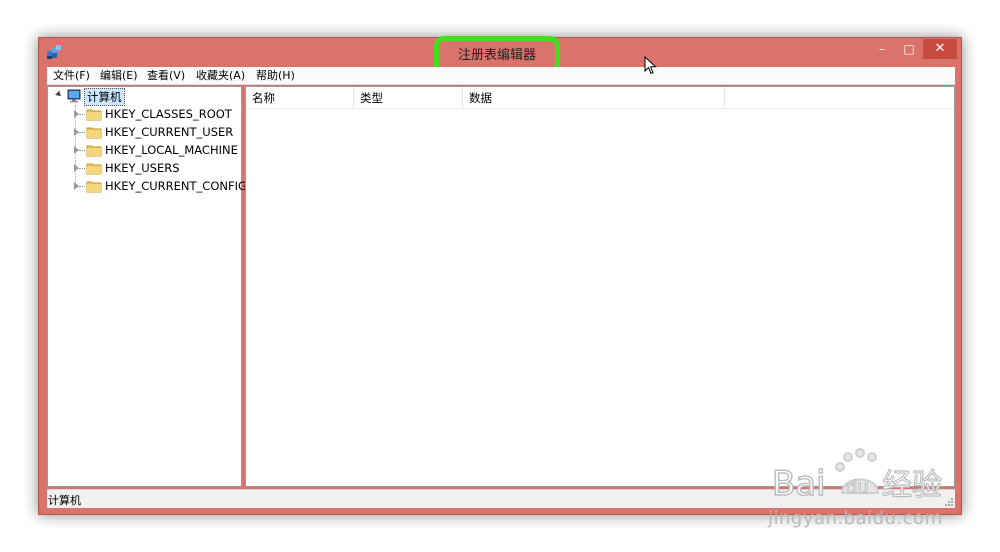  What do you see at coordinates (940, 49) in the screenshot?
I see `close-button: ✕` at bounding box center [940, 49].